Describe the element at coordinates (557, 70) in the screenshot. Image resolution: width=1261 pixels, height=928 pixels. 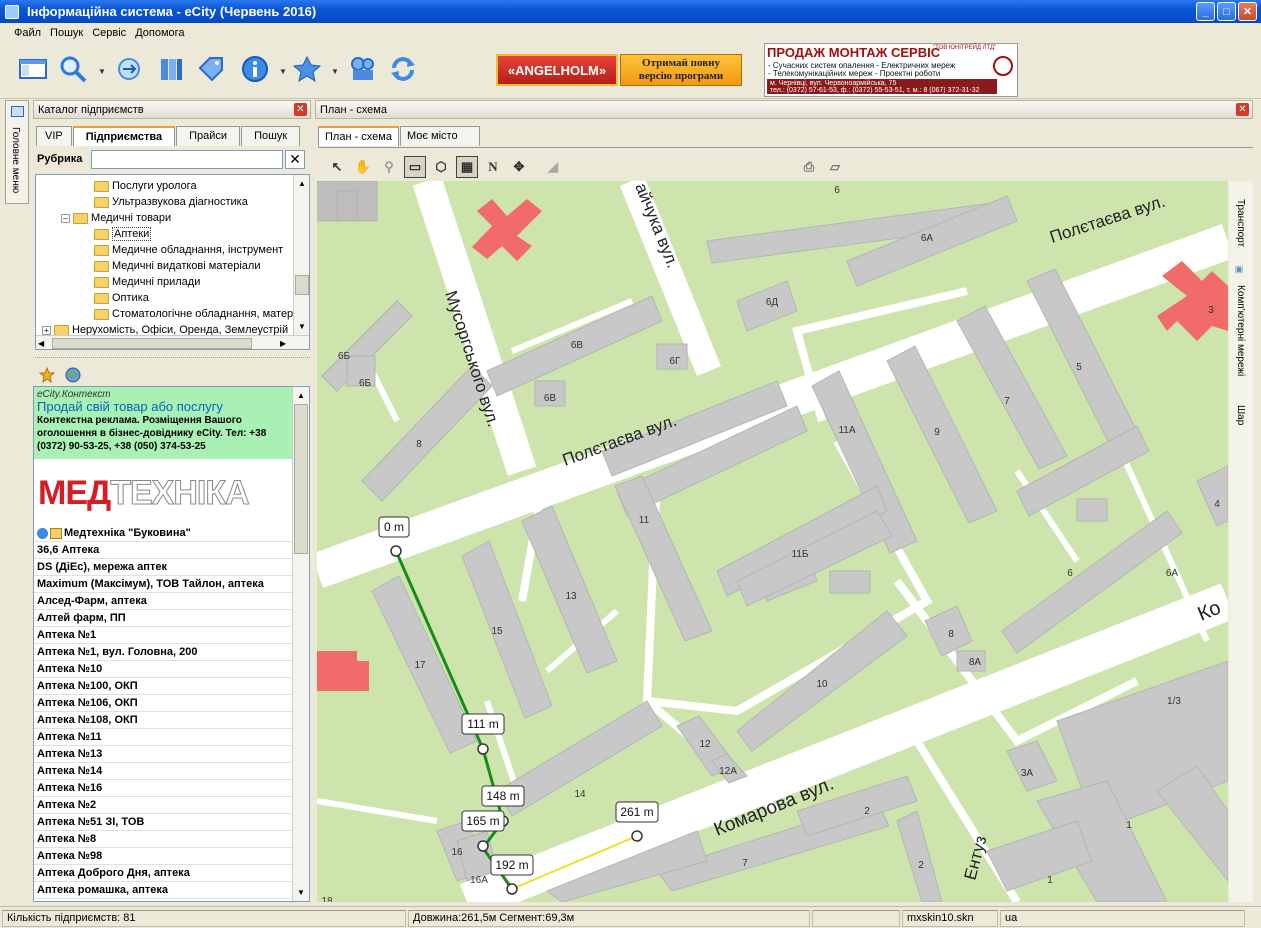
I see `angelholm-ad: «ANGELHOLM»` at that location.